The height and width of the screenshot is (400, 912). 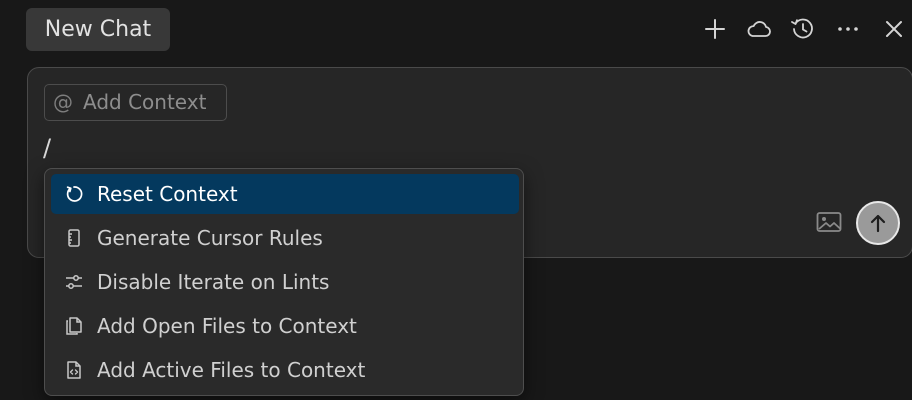 I want to click on image-icon, so click(x=829, y=222).